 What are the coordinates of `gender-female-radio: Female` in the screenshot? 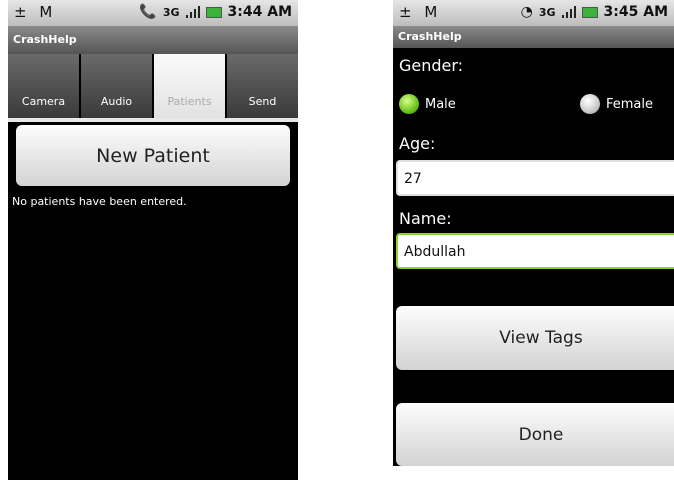 It's located at (616, 104).